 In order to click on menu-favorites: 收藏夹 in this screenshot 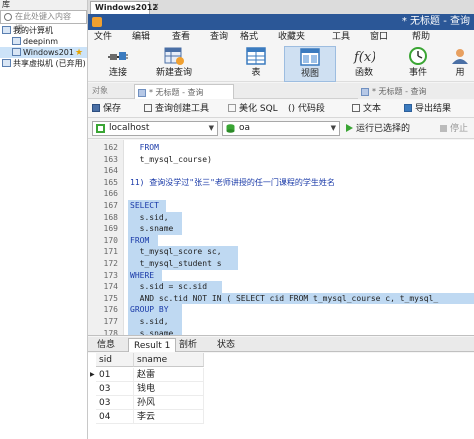, I will do `click(291, 37)`.